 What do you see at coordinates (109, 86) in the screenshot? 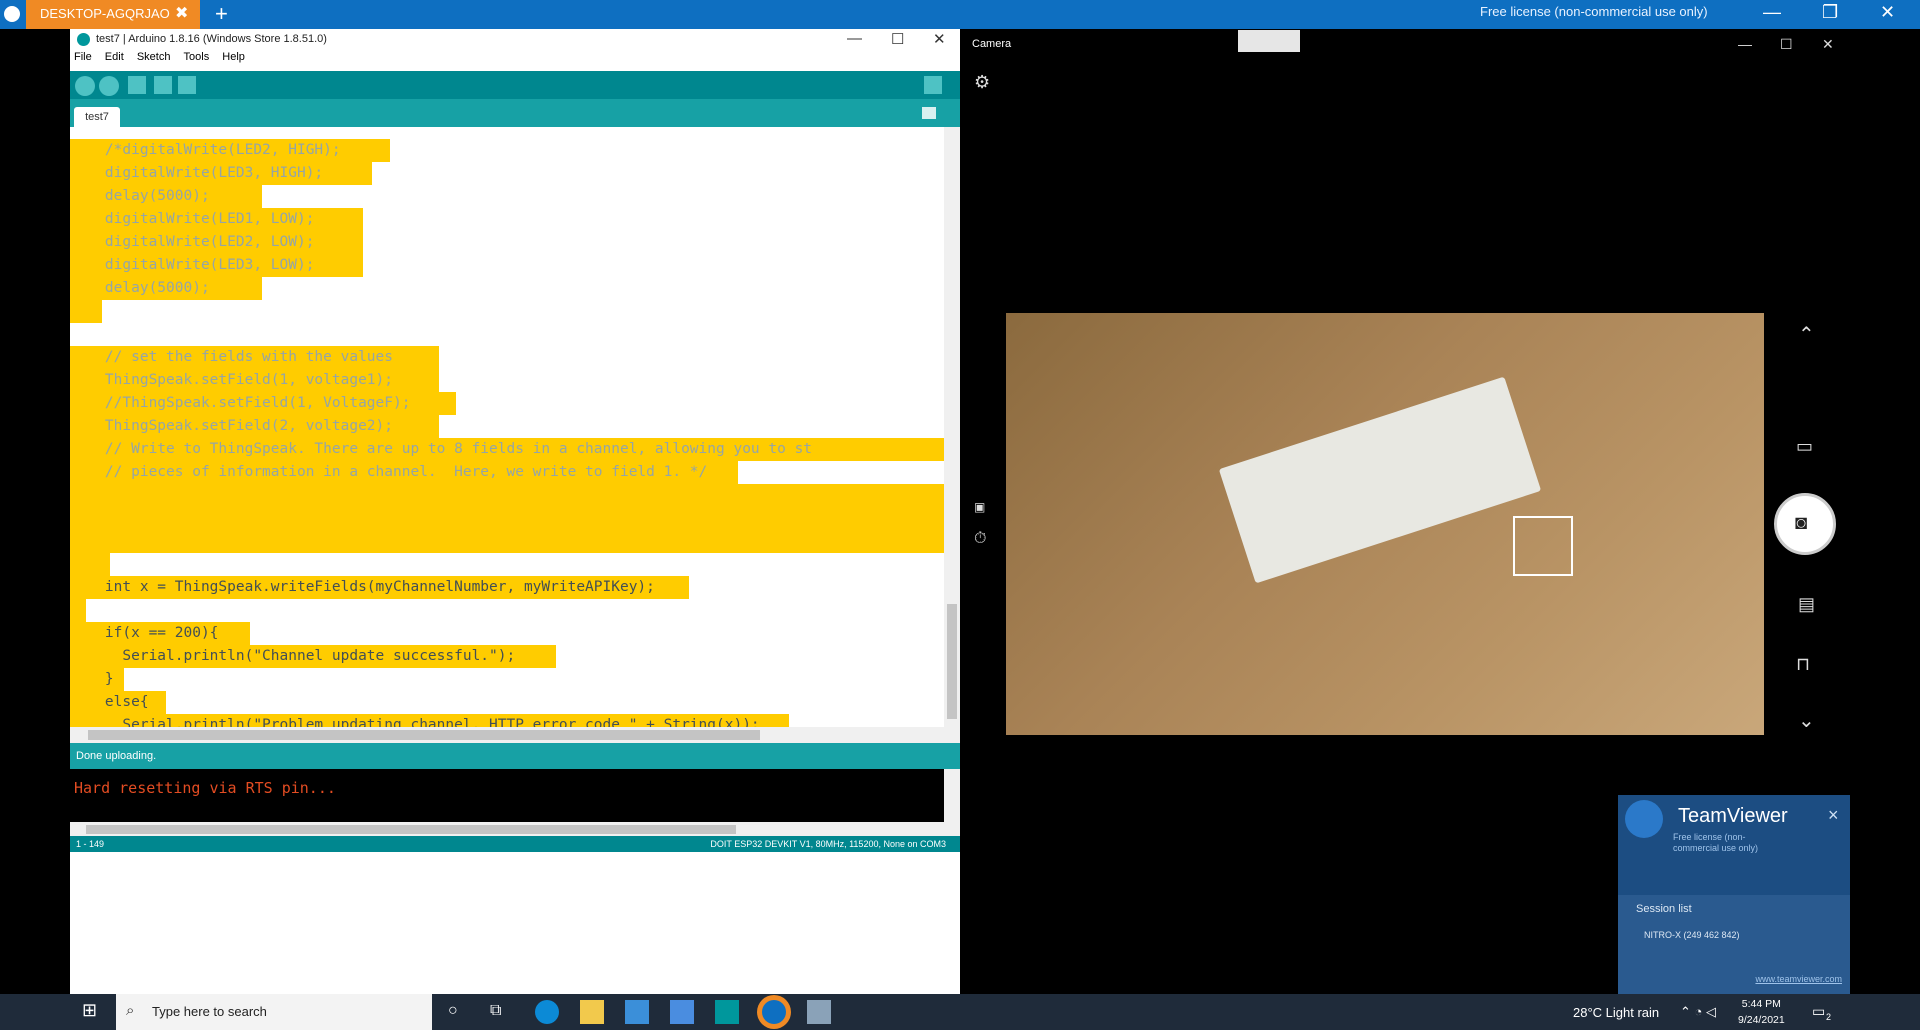
I see `upload-icon` at bounding box center [109, 86].